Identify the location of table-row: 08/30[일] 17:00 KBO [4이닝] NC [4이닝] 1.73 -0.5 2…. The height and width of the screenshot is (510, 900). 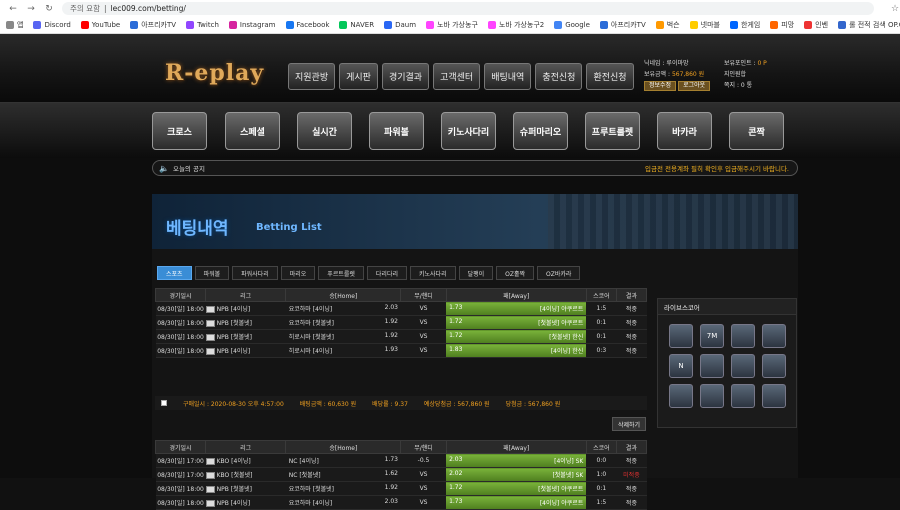
(401, 460).